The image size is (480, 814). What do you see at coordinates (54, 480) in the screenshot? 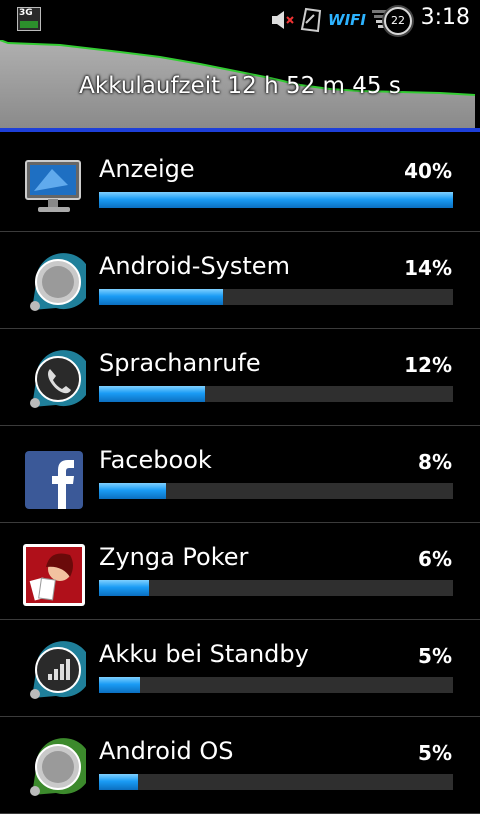
I see `facebook-icon` at bounding box center [54, 480].